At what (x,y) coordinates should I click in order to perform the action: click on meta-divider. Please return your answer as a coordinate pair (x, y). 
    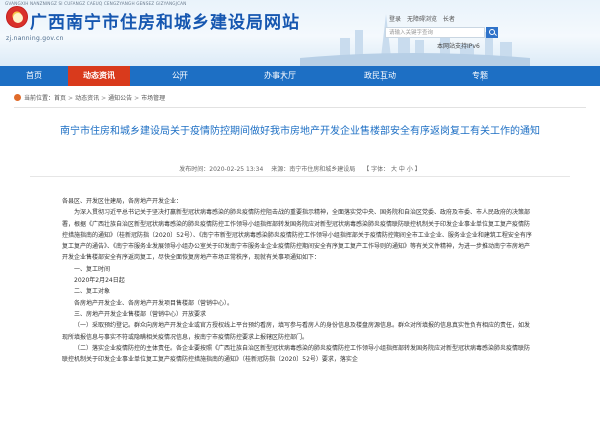
    Looking at the image, I should click on (300, 176).